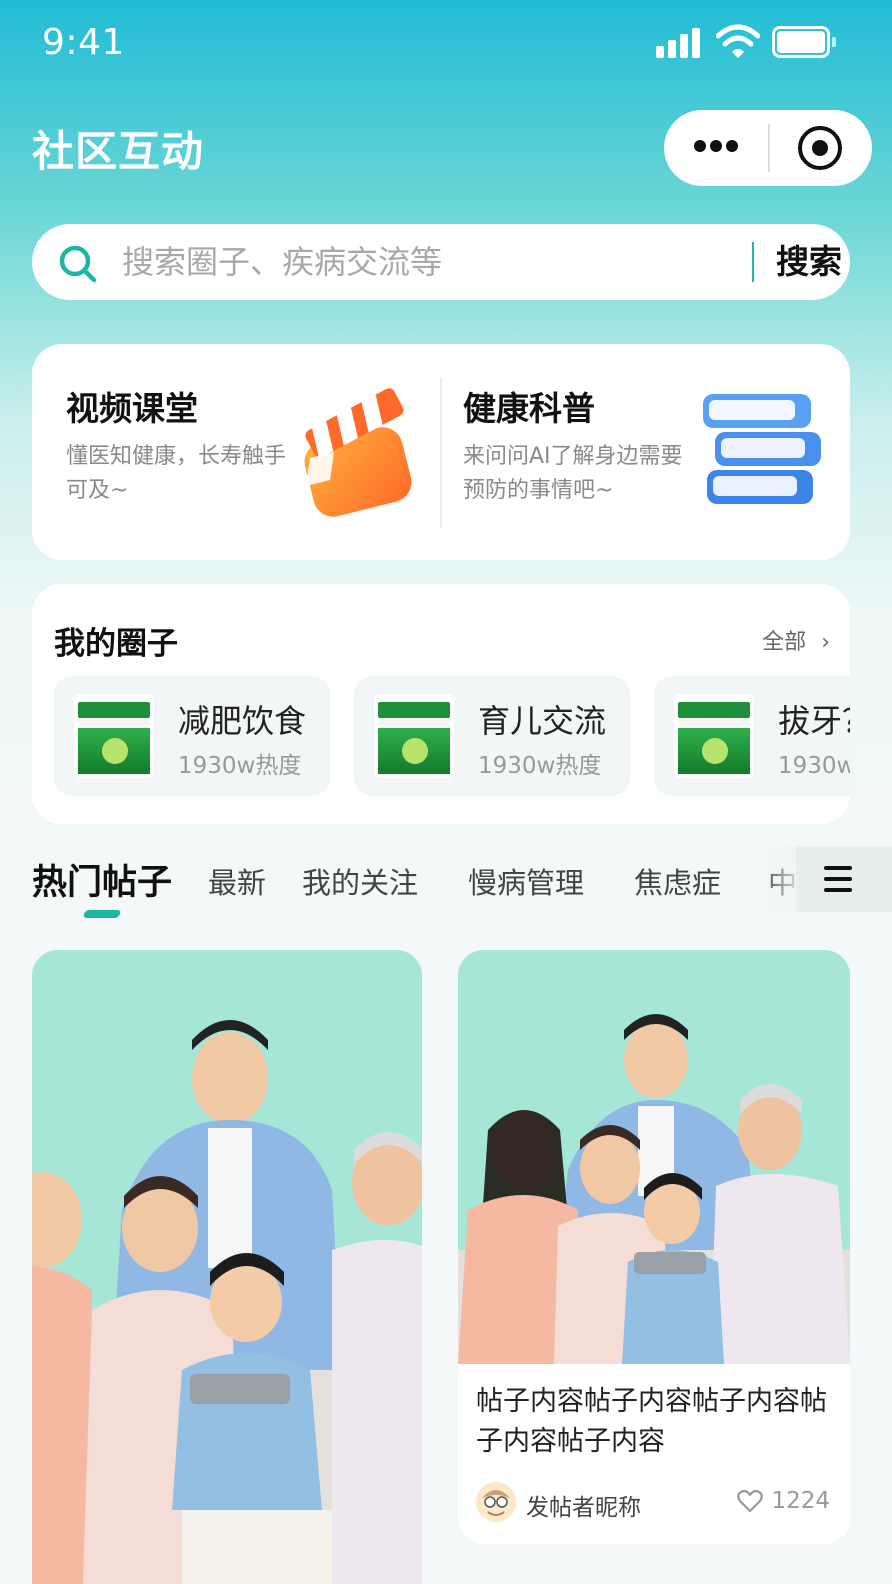  What do you see at coordinates (716, 148) in the screenshot?
I see `more-options-icon` at bounding box center [716, 148].